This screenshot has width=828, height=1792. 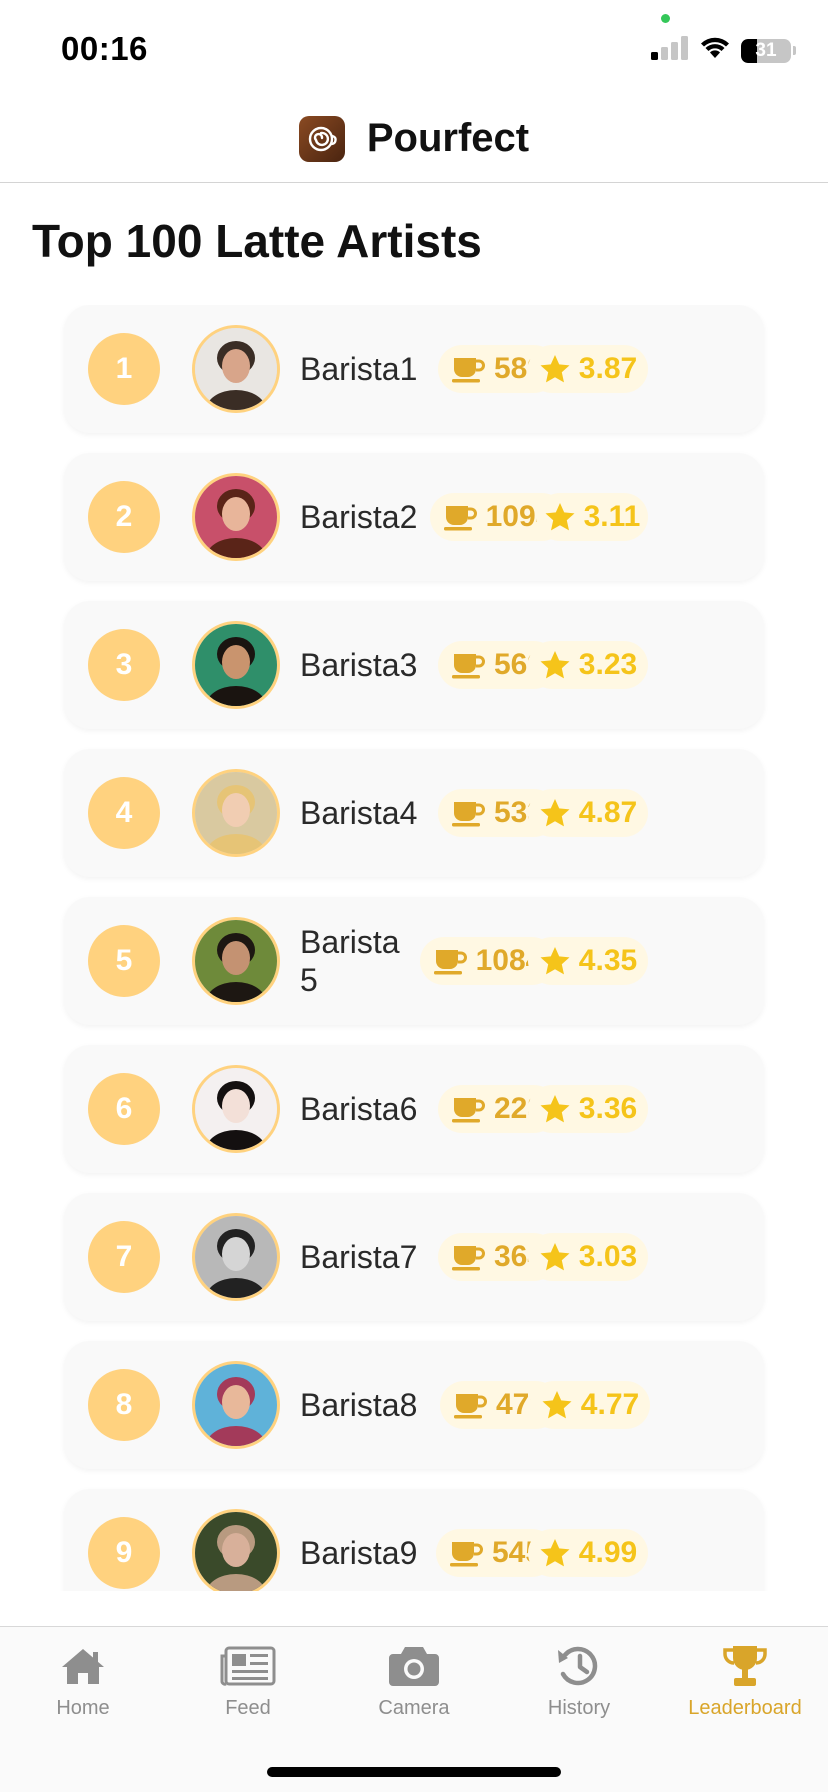 I want to click on tab-label: Feed, so click(x=248, y=1708).